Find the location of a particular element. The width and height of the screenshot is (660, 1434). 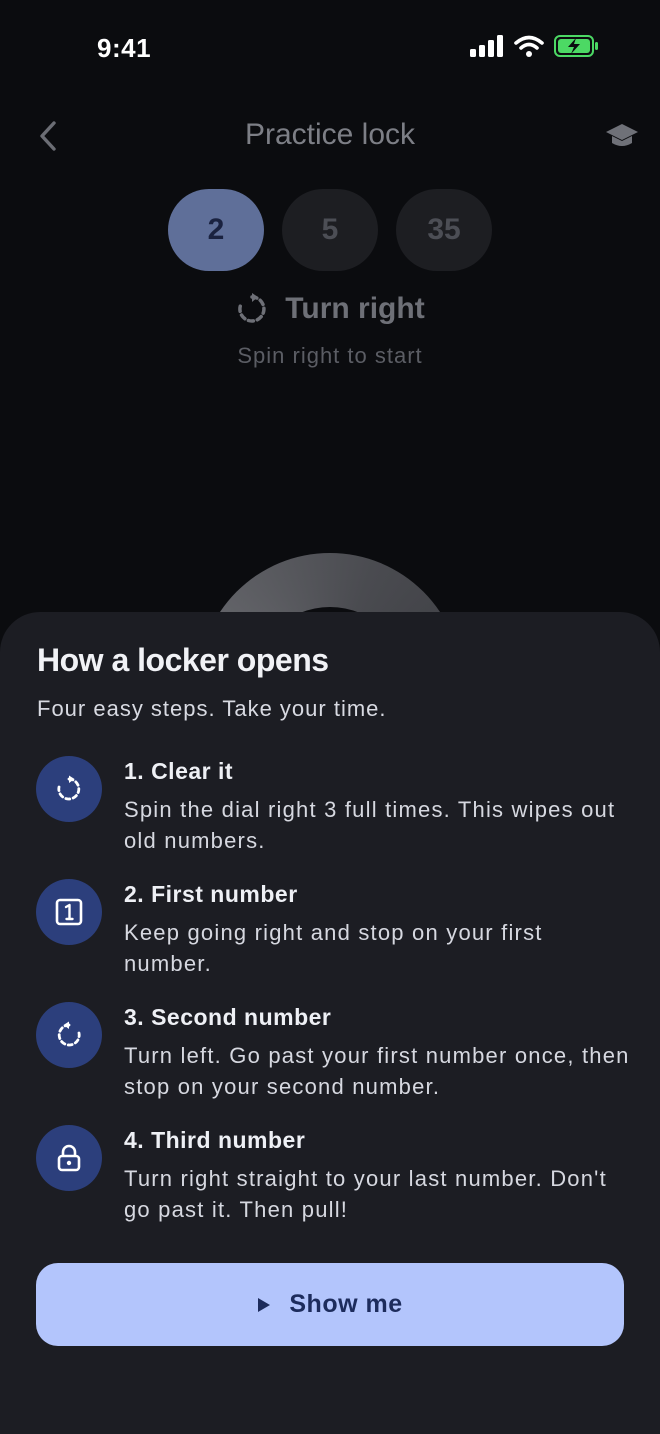

lock-icon is located at coordinates (69, 1158).